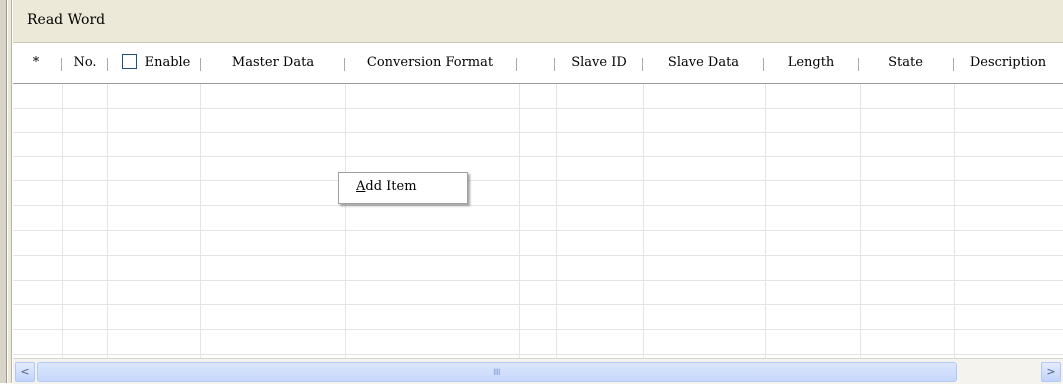  I want to click on col-conversion-format: Conversion Format, so click(430, 63).